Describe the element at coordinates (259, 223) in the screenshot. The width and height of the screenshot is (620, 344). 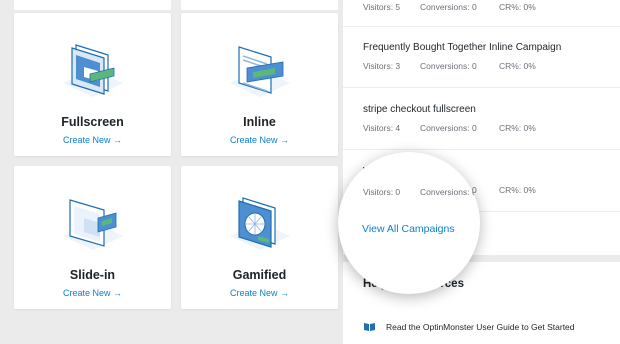
I see `gamified-icon` at that location.